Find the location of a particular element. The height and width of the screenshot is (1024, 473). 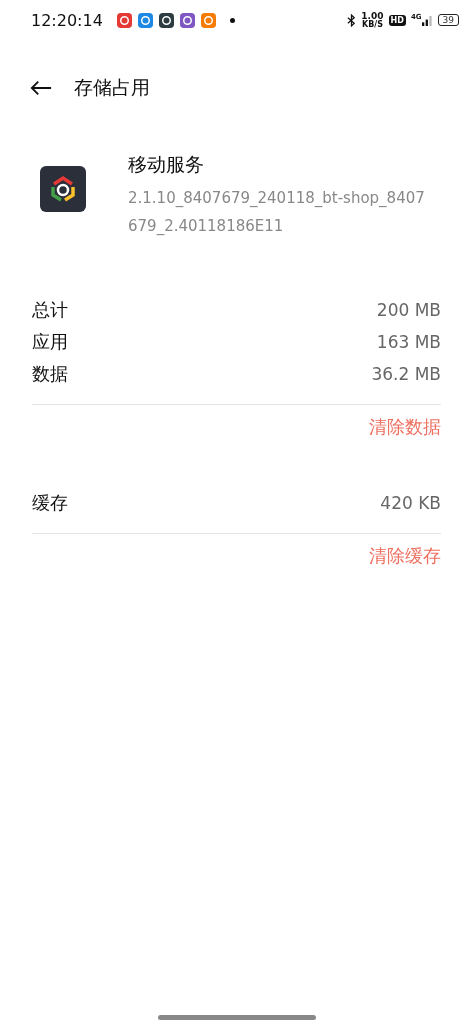

storage-value: 36.2 MB is located at coordinates (406, 374).